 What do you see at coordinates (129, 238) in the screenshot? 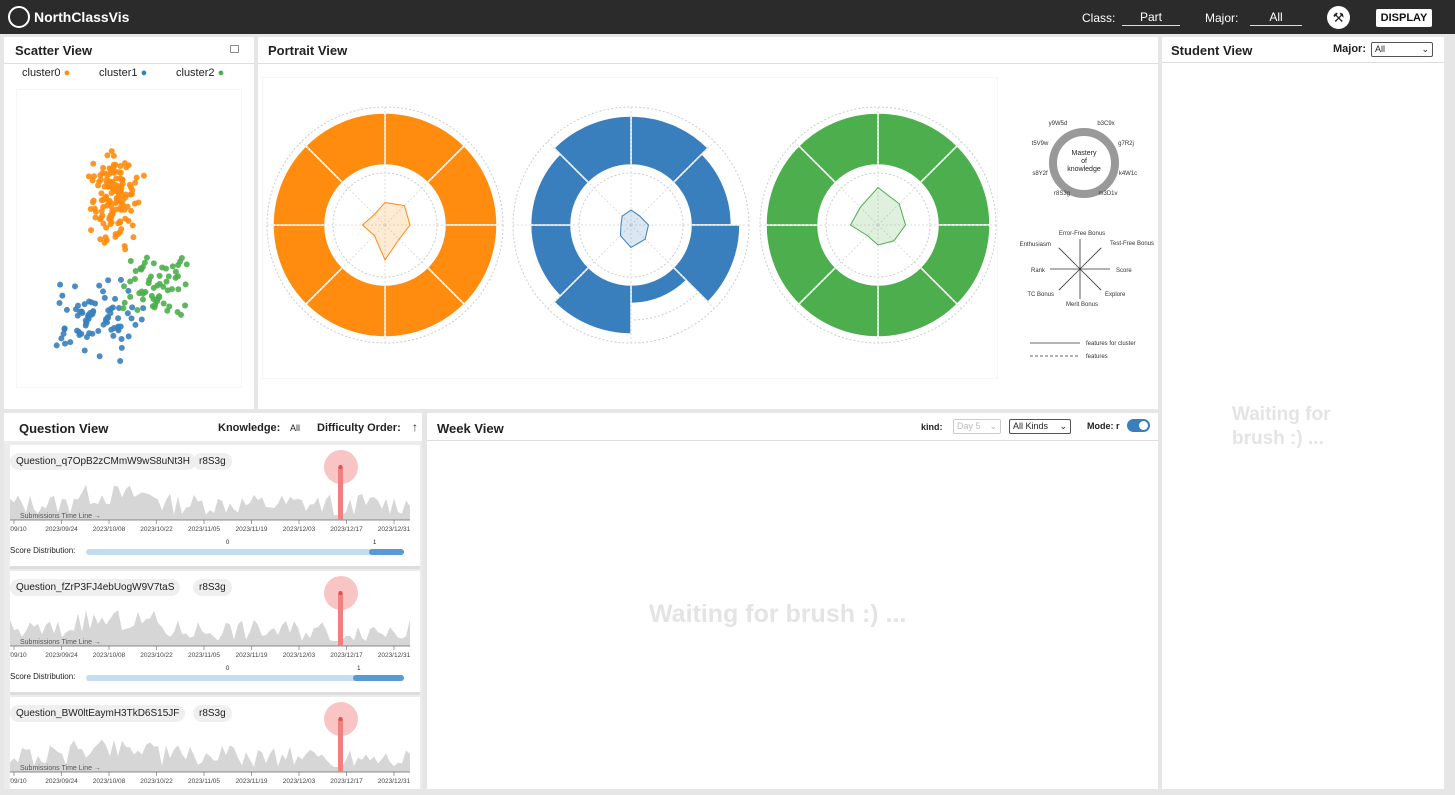
I see `scatter-plot` at bounding box center [129, 238].